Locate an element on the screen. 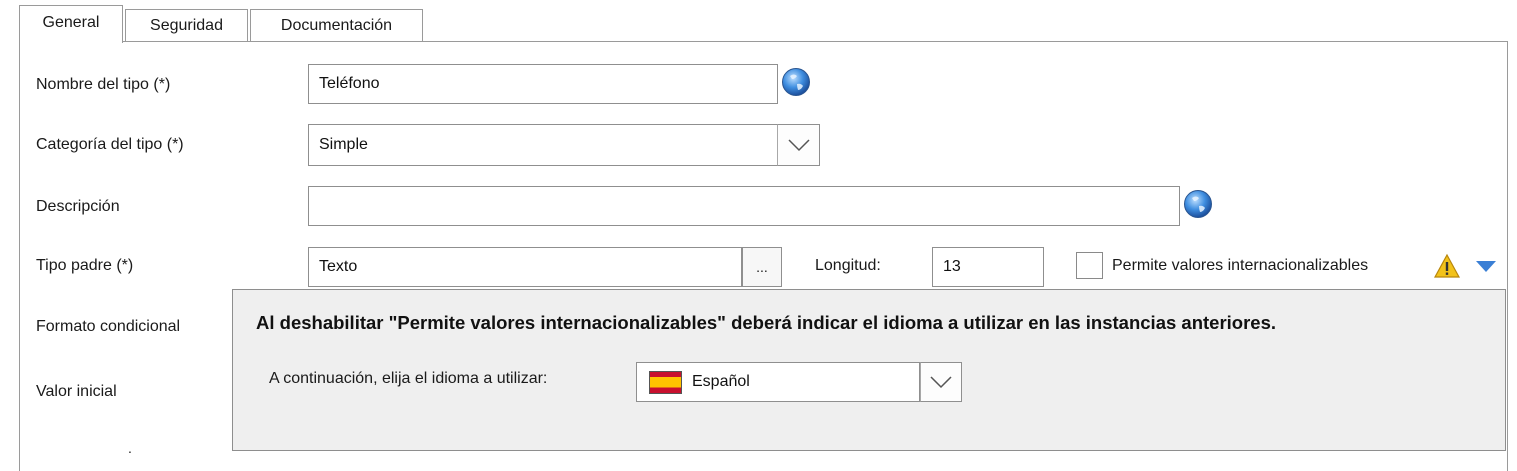 The image size is (1517, 471). tab-seguridad-label: Seguridad is located at coordinates (186, 25).